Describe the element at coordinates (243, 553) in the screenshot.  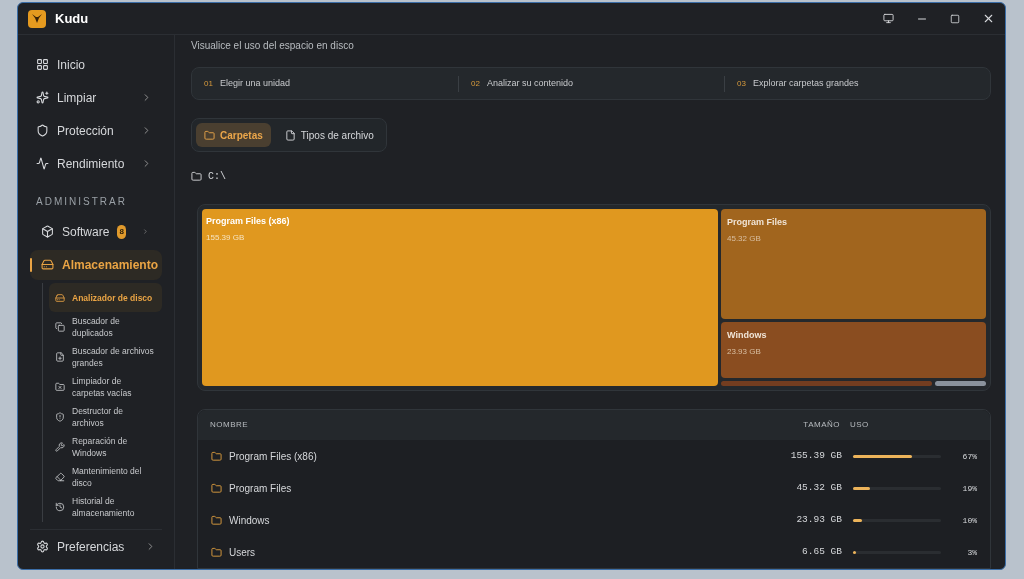
I see `folder-name: Users` at that location.